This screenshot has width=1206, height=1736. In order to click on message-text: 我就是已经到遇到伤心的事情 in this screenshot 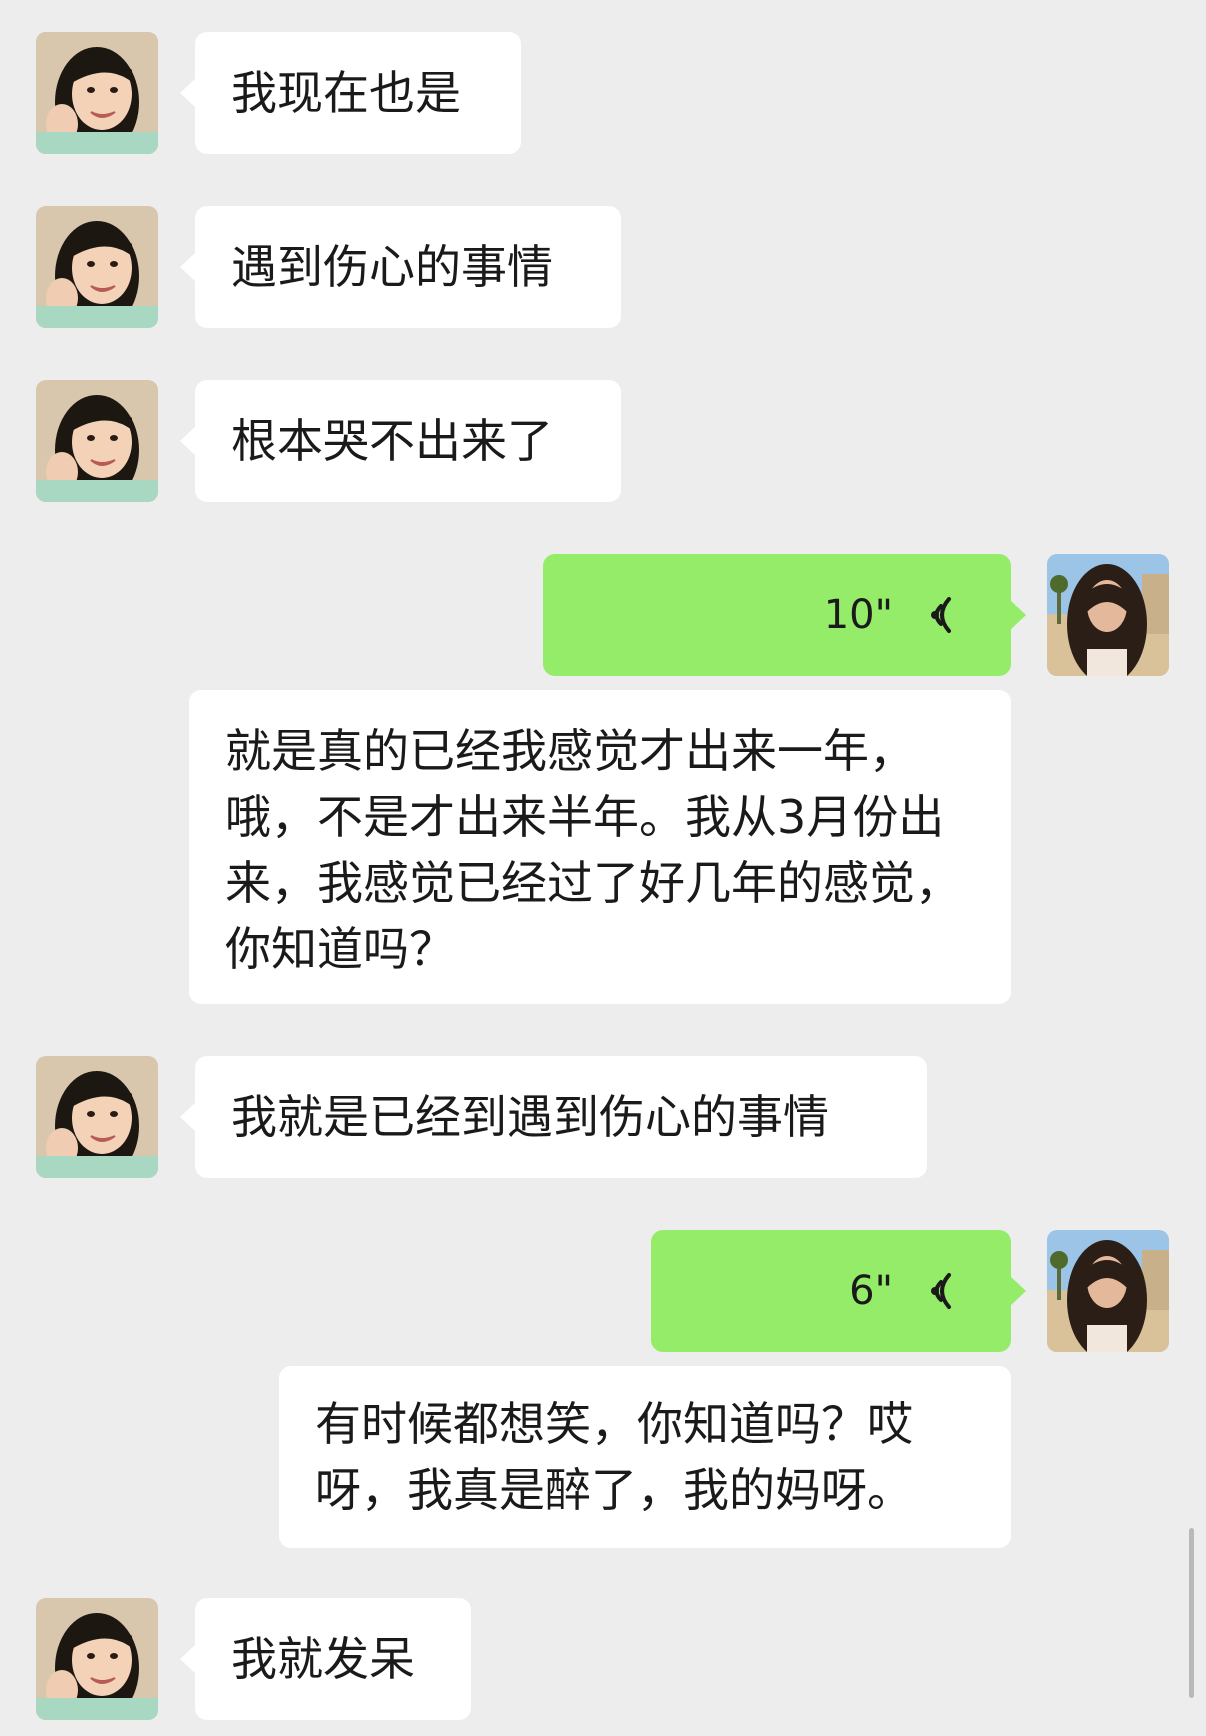, I will do `click(530, 1117)`.